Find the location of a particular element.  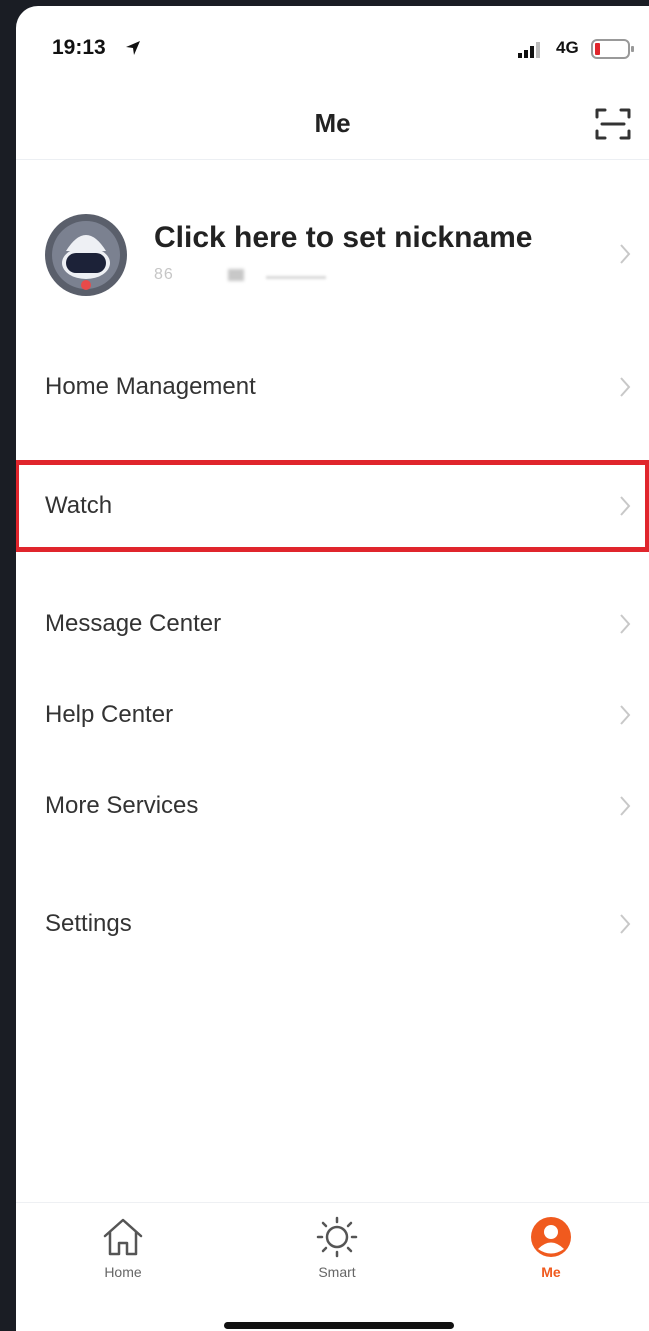

tab-bar-divider is located at coordinates (332, 1202).